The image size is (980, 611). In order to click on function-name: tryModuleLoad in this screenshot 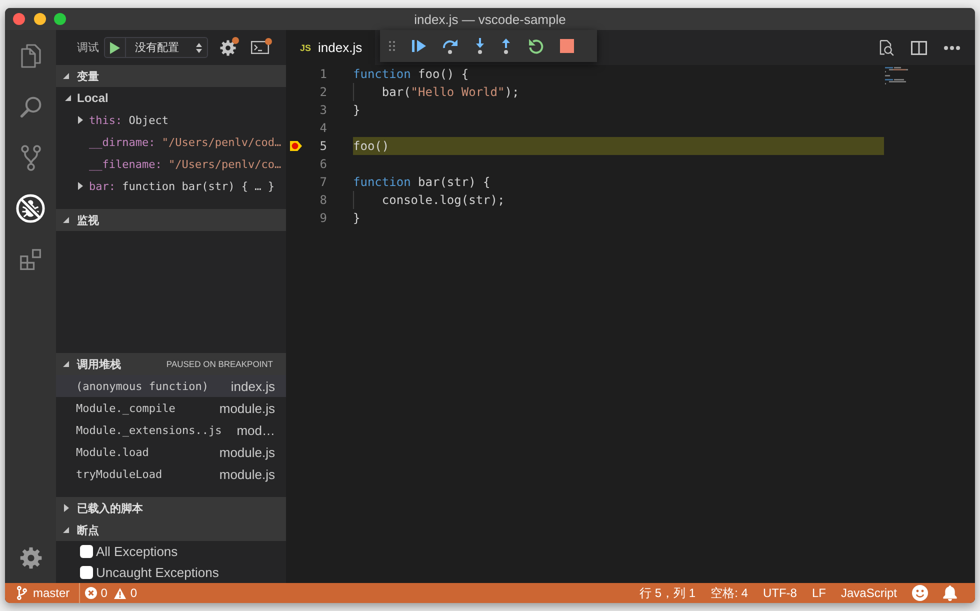, I will do `click(119, 474)`.